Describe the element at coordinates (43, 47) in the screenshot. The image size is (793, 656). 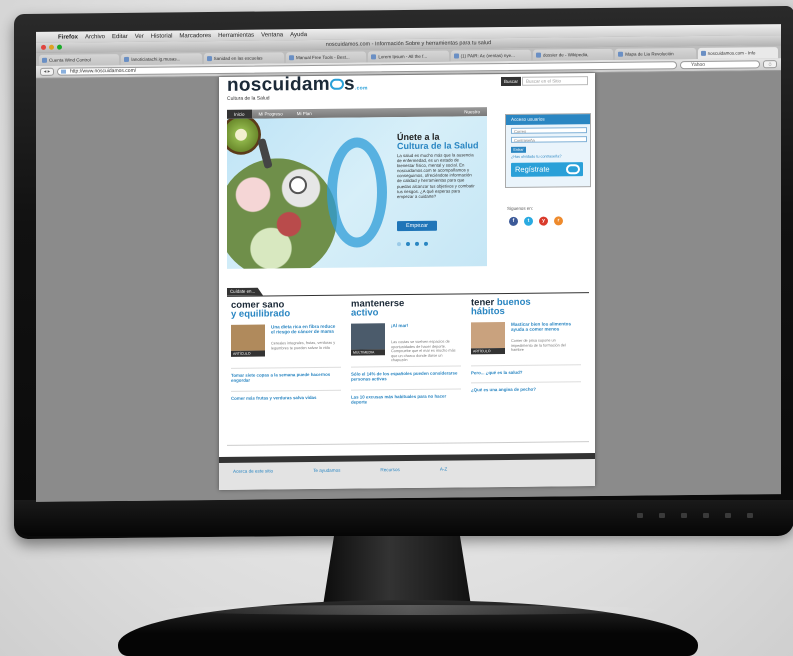
I see `close-window-icon` at that location.